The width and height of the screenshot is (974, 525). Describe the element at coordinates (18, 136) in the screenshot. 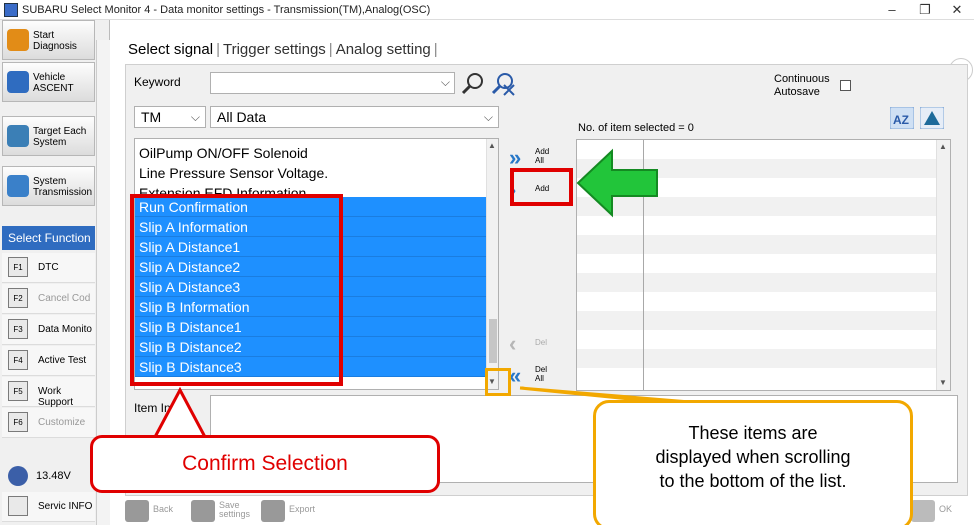

I see `engine-icon` at that location.